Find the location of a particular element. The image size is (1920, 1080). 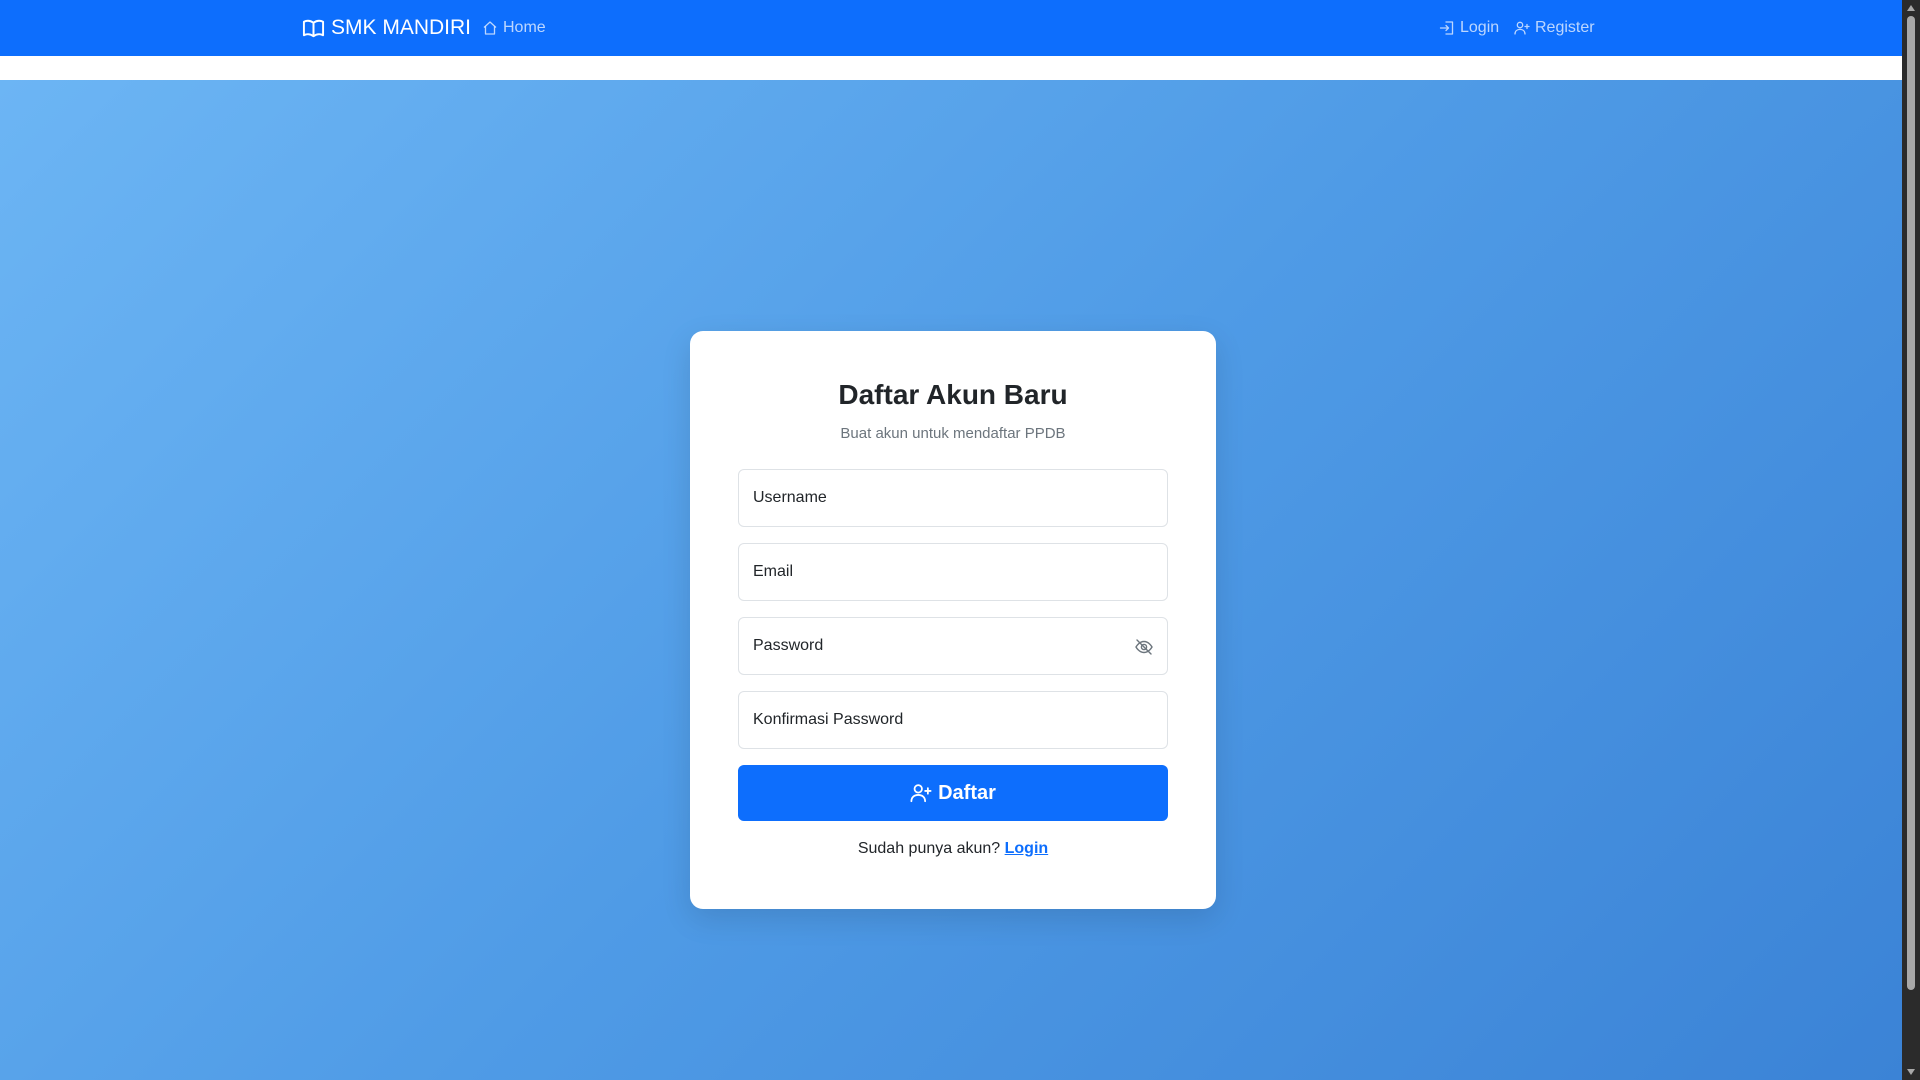

submit-button: Daftar is located at coordinates (953, 793).